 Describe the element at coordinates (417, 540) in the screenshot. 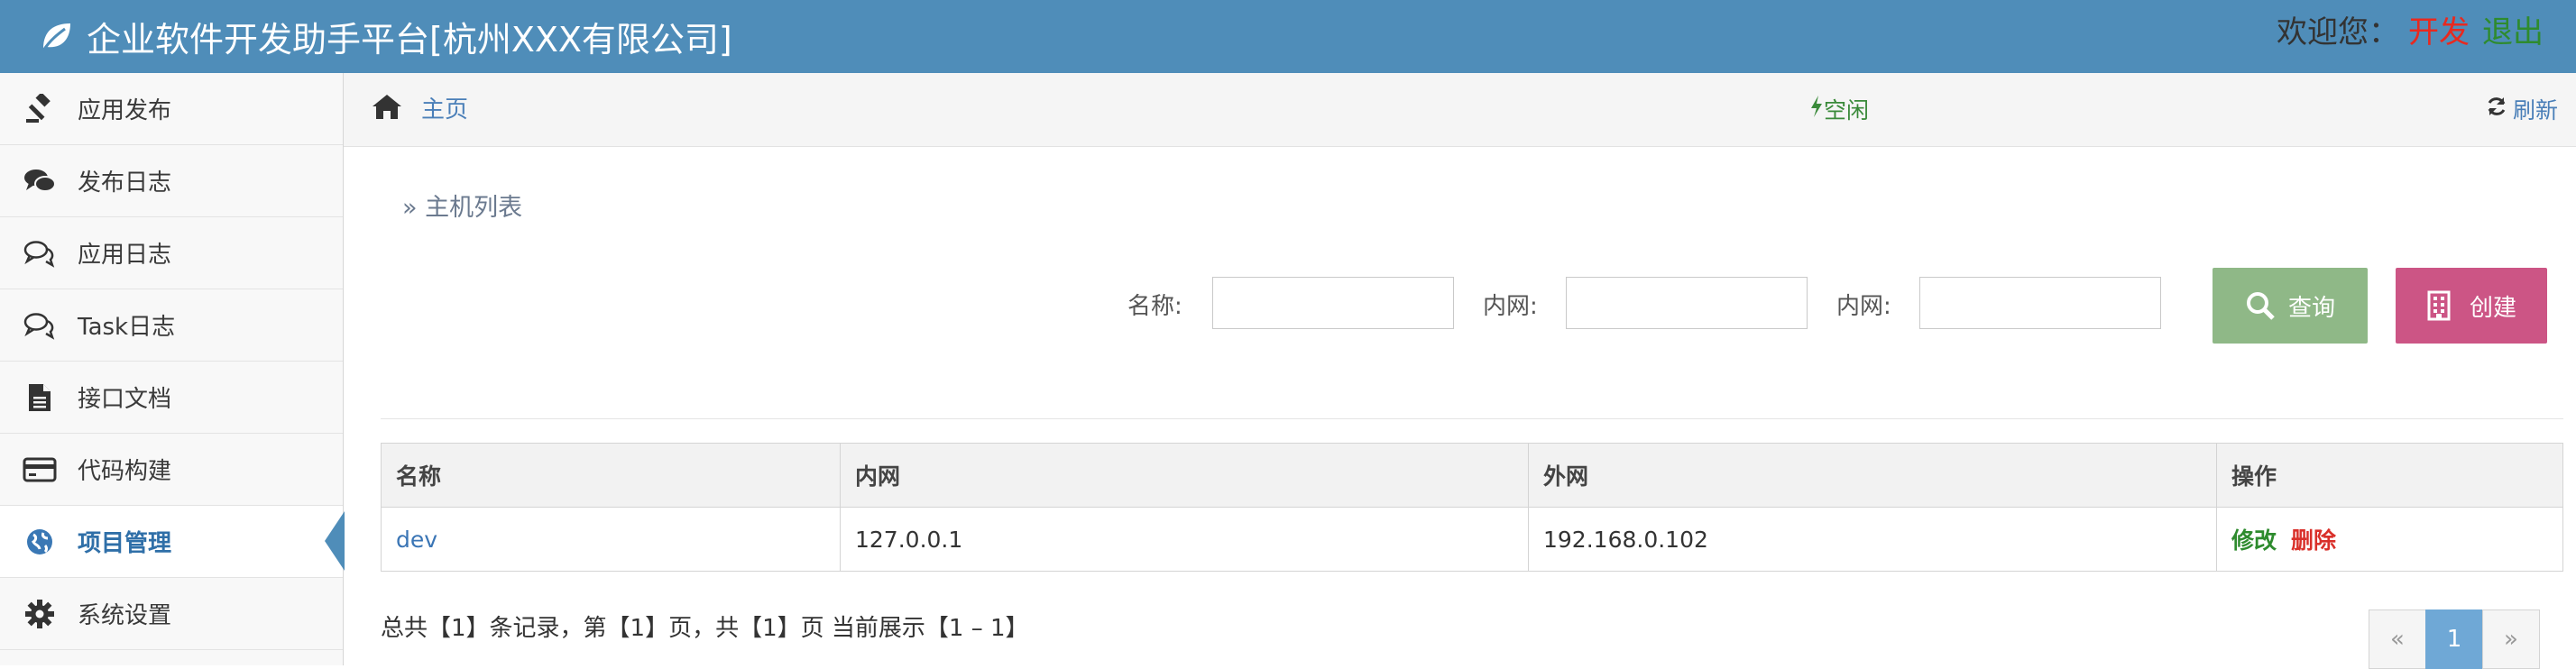

I see `host-name-link: dev` at that location.